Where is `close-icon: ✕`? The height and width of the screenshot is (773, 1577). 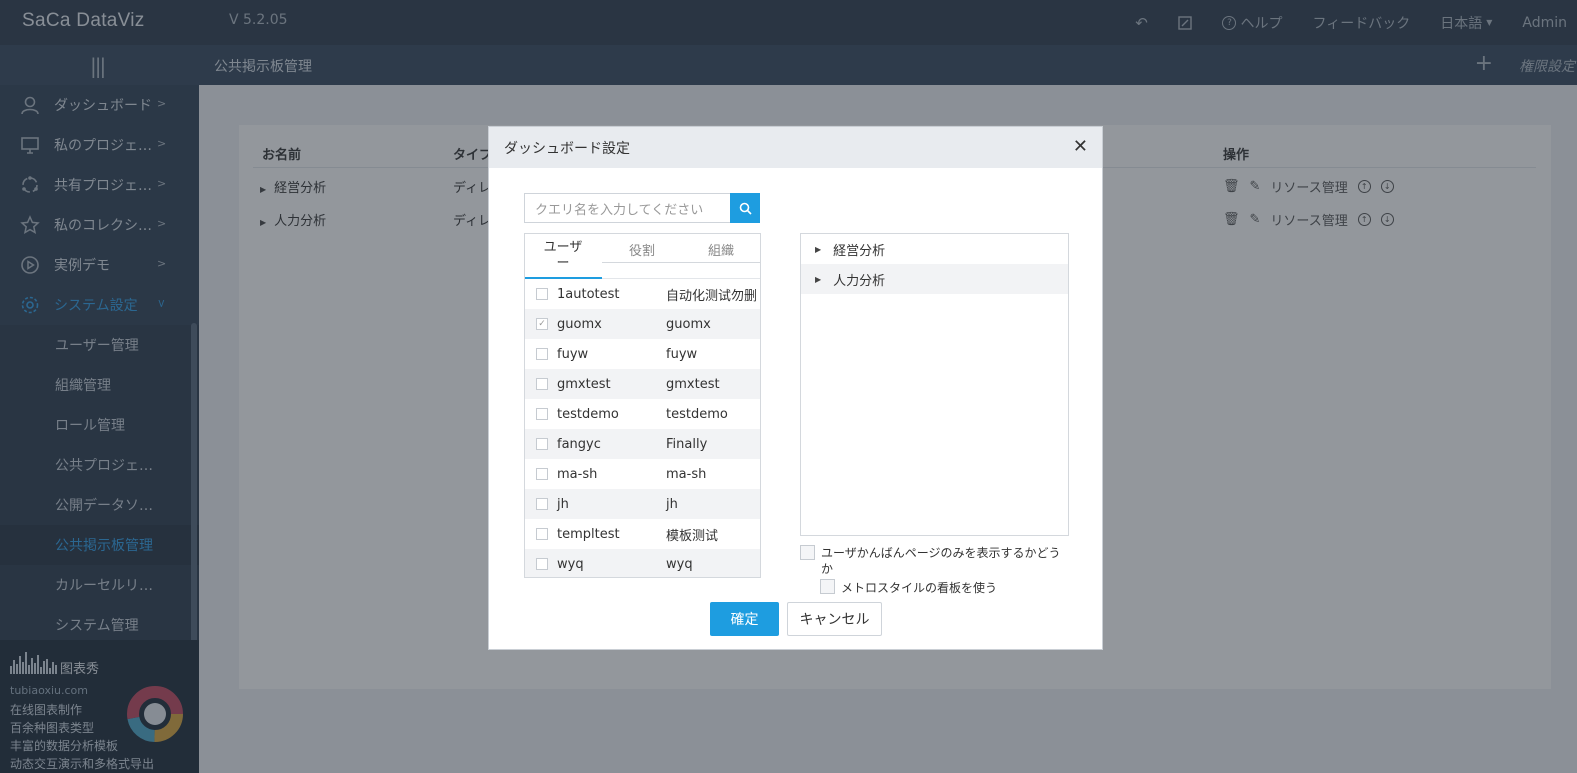 close-icon: ✕ is located at coordinates (1080, 146).